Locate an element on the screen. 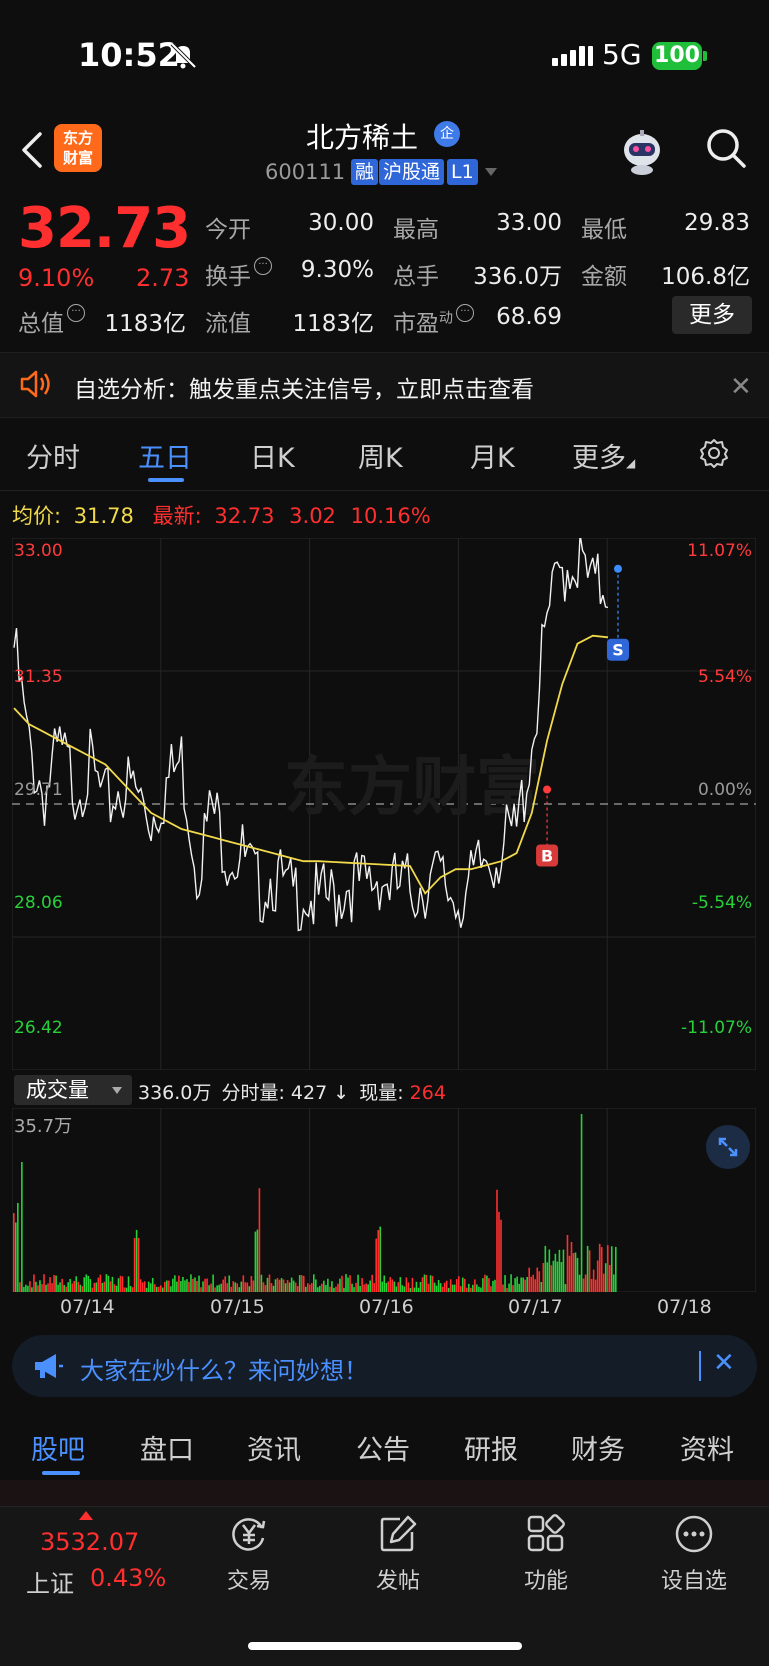 The height and width of the screenshot is (1666, 769). turnover-label-text: 换手 is located at coordinates (228, 277).